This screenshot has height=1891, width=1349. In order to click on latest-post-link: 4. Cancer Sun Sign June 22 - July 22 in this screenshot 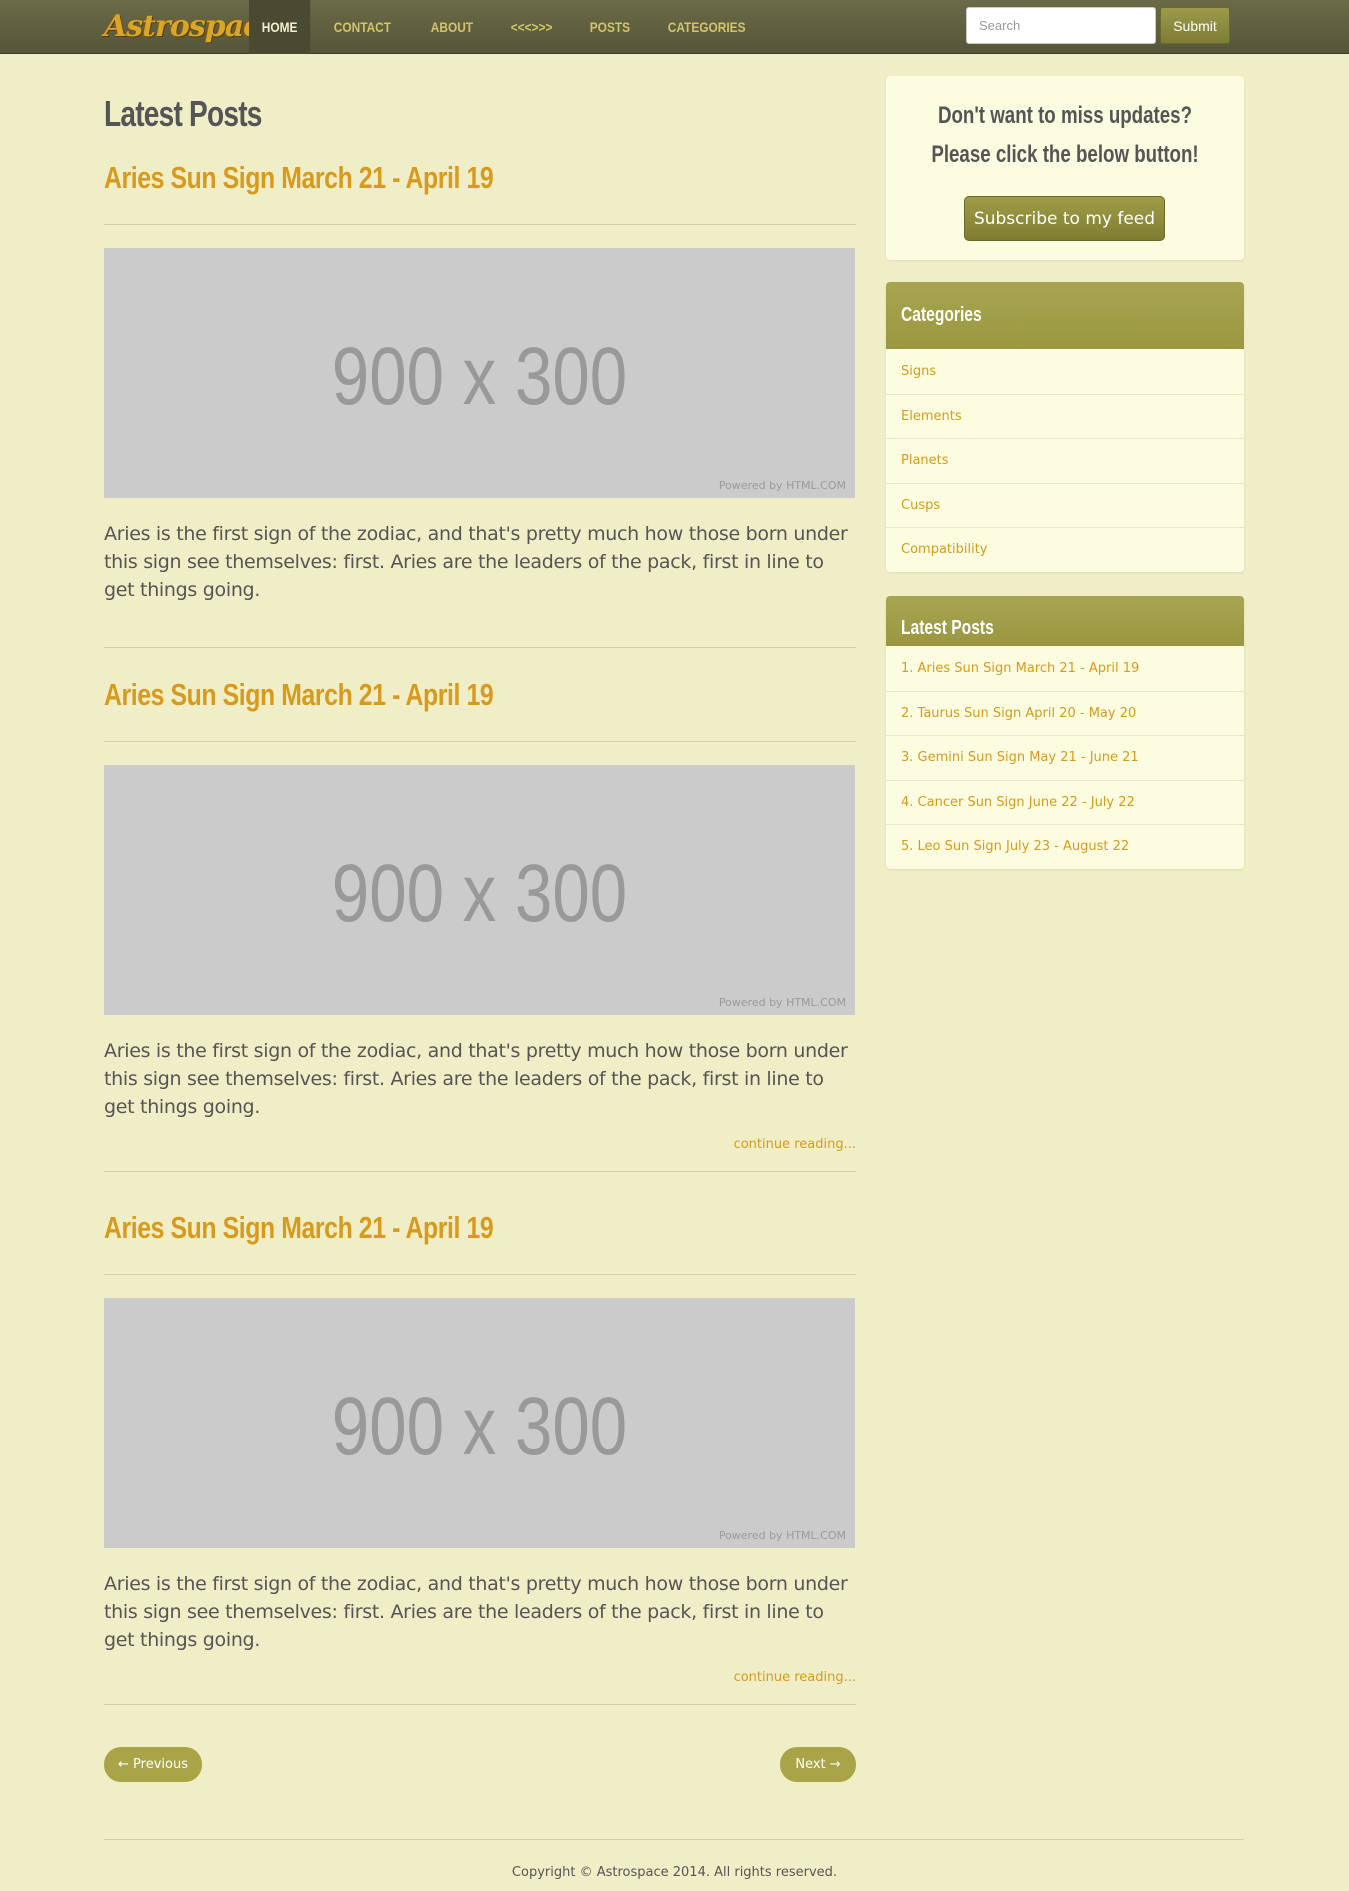, I will do `click(1065, 802)`.